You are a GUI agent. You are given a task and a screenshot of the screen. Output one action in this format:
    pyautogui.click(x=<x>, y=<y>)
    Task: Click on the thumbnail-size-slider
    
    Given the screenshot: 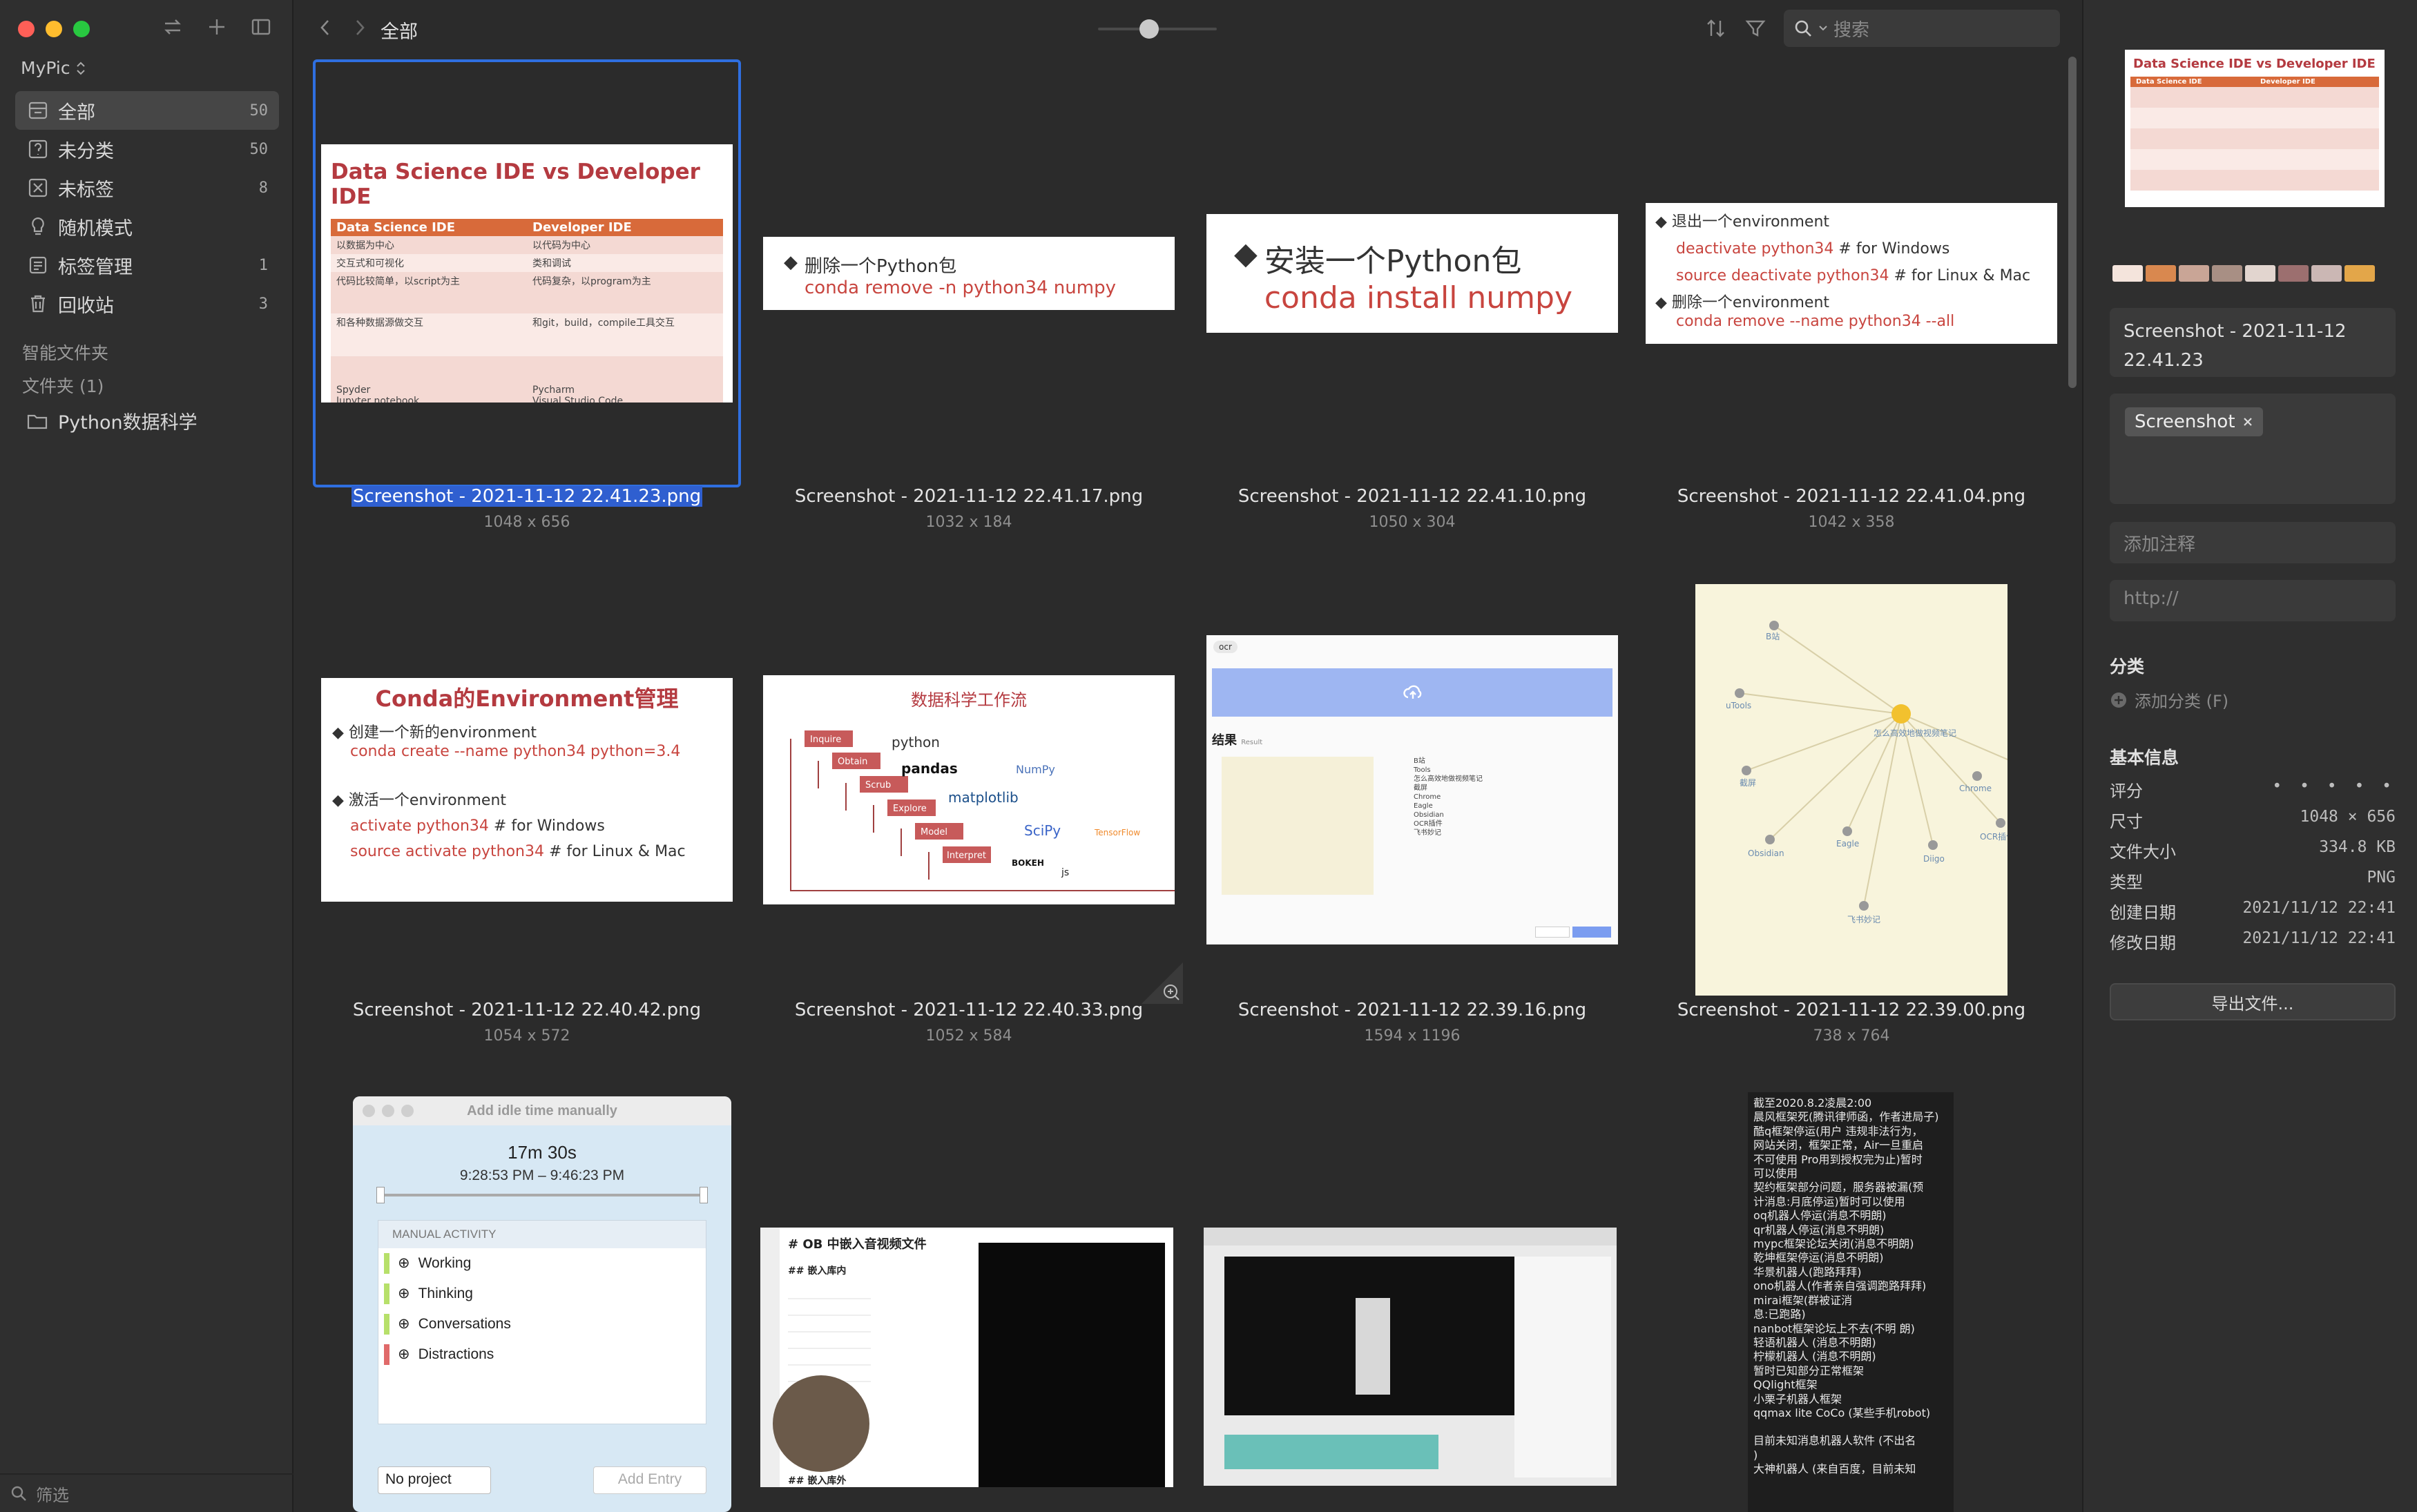 What is the action you would take?
    pyautogui.click(x=1158, y=29)
    